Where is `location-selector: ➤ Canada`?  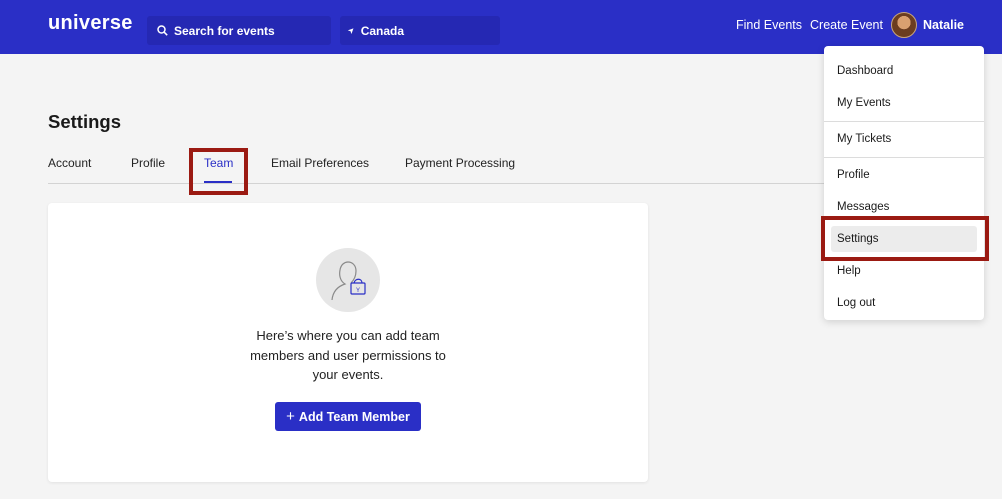 location-selector: ➤ Canada is located at coordinates (420, 30).